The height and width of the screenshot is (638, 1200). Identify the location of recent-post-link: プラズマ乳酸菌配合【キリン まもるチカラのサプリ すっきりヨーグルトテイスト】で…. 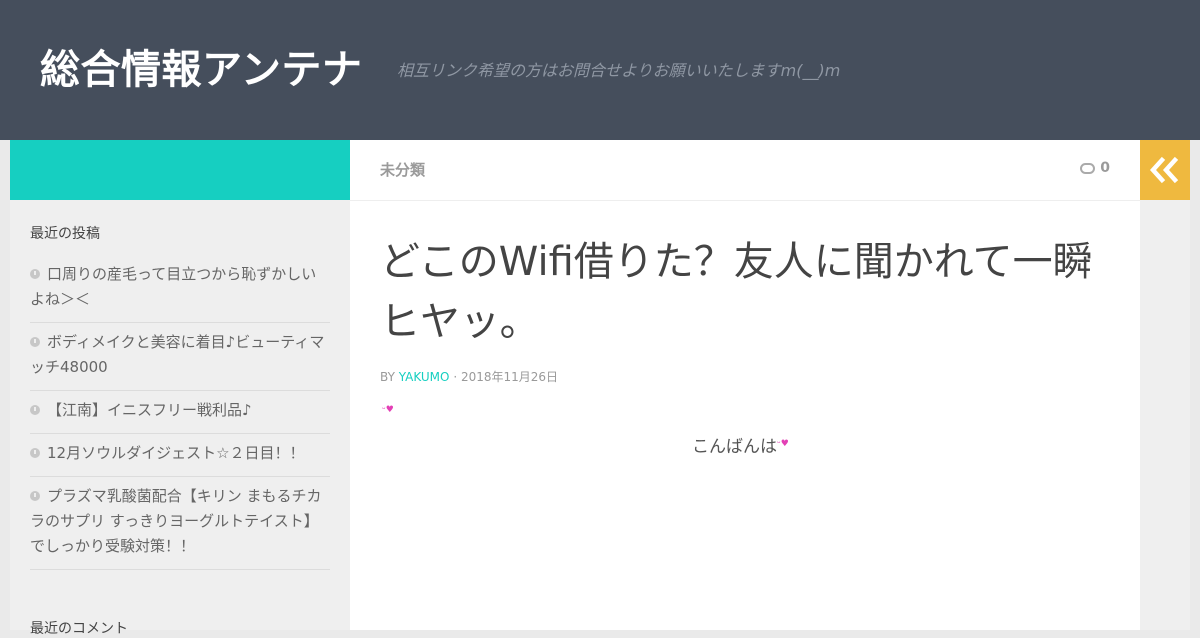
(175, 521).